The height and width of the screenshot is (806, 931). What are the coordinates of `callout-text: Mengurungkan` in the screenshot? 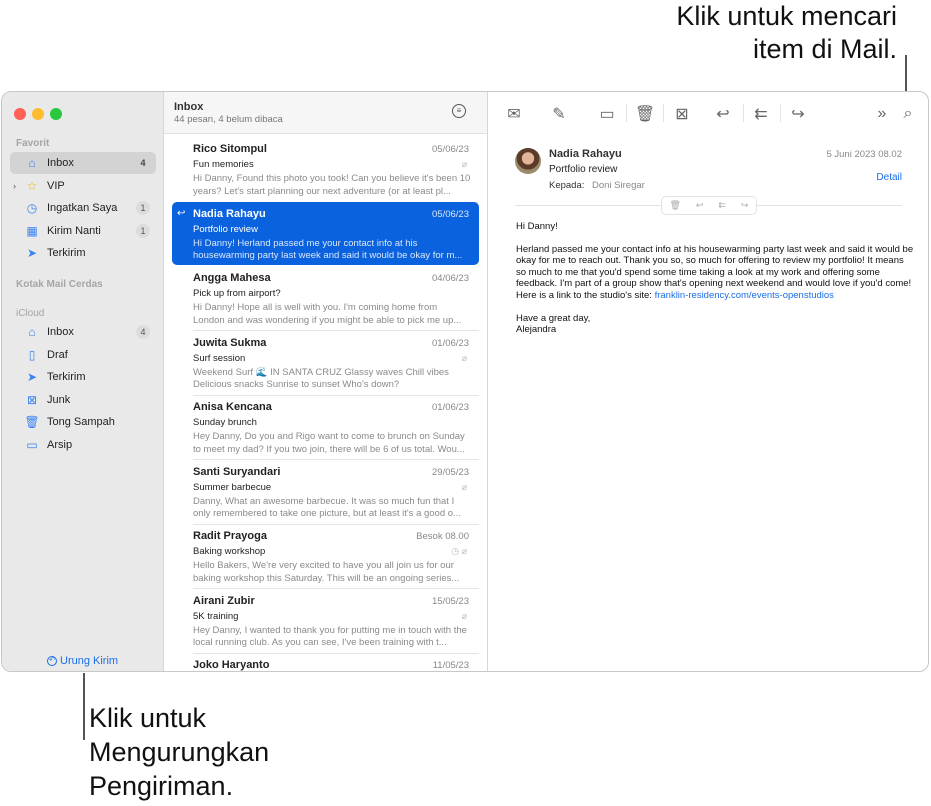 It's located at (179, 752).